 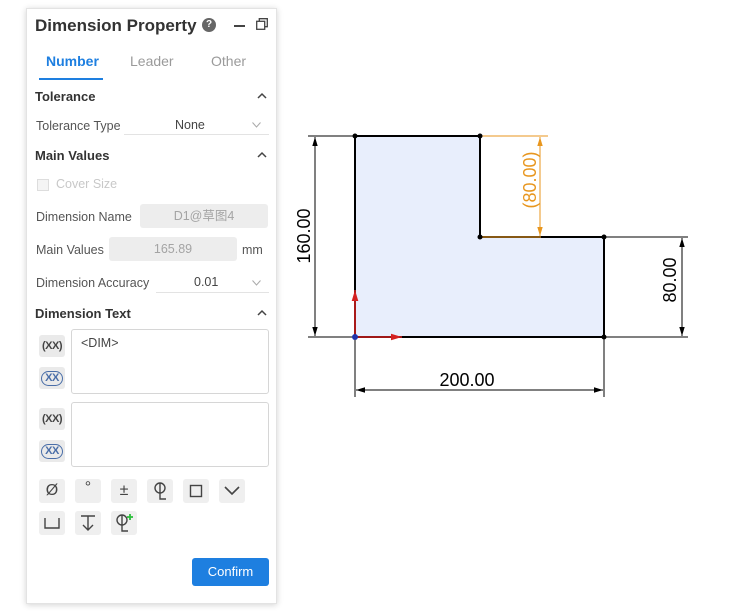 I want to click on dimension-text-160: 160.00, so click(x=304, y=235).